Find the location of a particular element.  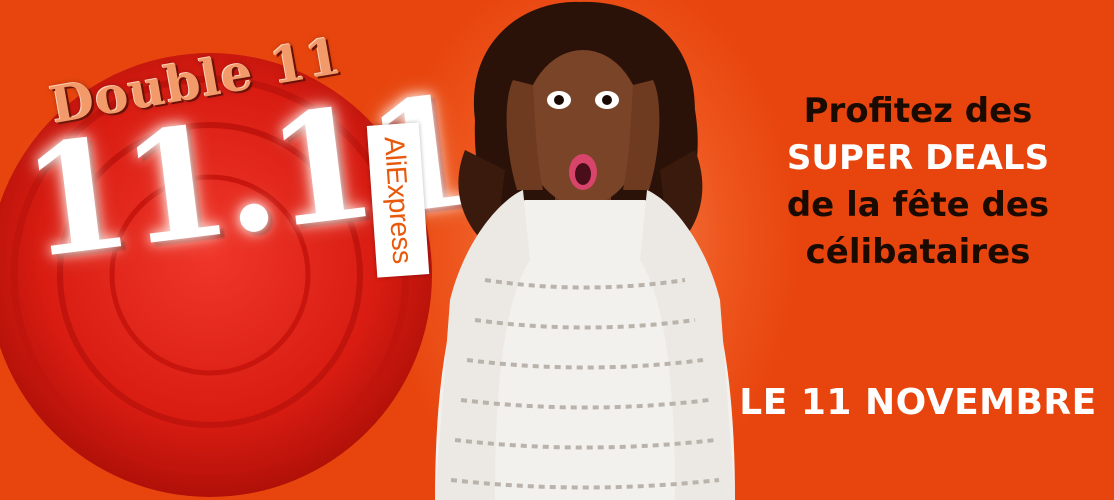

event-date: LE 11 NOVEMBRE is located at coordinates (918, 402).